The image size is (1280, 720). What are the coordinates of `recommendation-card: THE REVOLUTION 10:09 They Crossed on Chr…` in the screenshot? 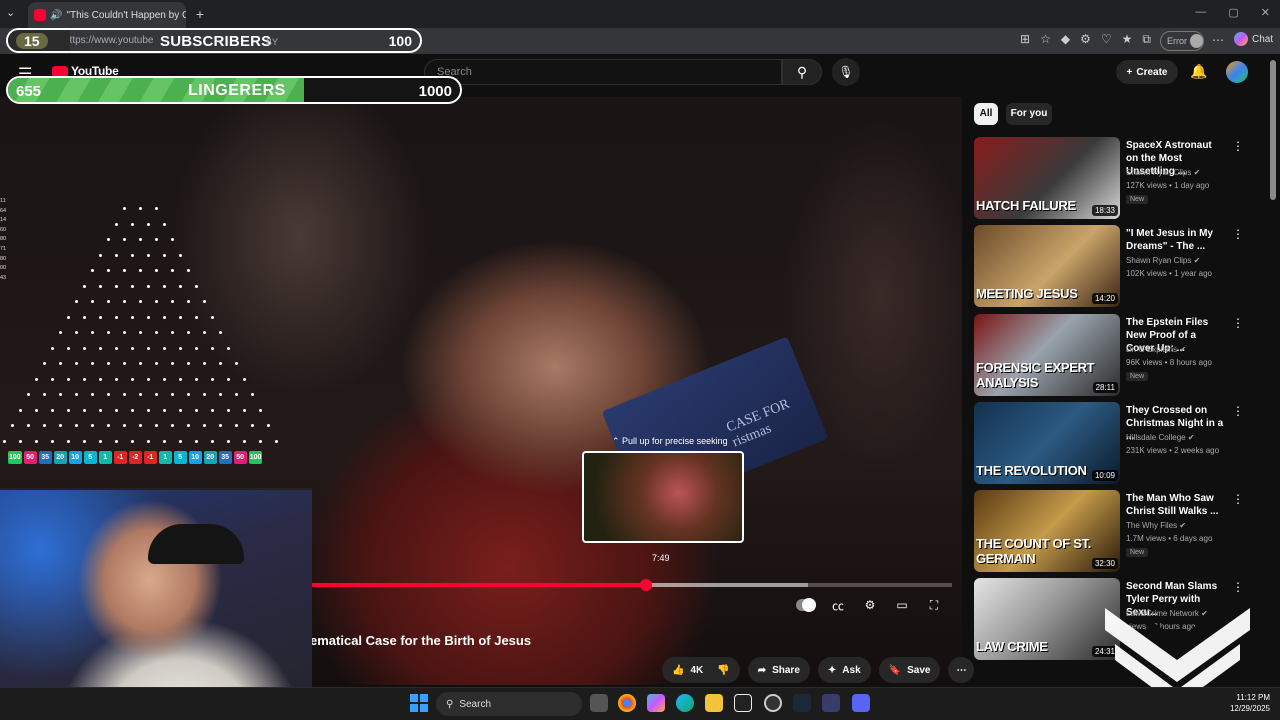 It's located at (1119, 444).